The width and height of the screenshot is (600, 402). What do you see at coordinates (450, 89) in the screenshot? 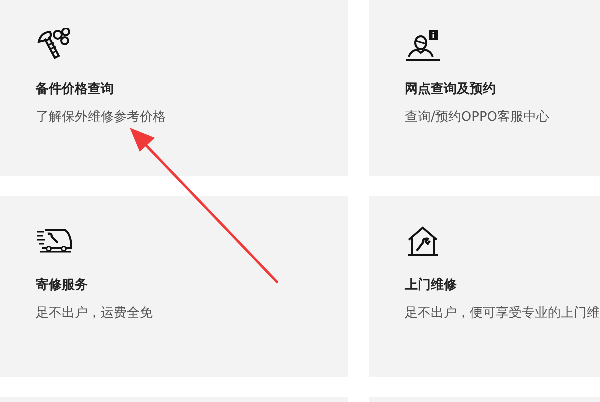
I see `card-title: 网点查询及预约` at bounding box center [450, 89].